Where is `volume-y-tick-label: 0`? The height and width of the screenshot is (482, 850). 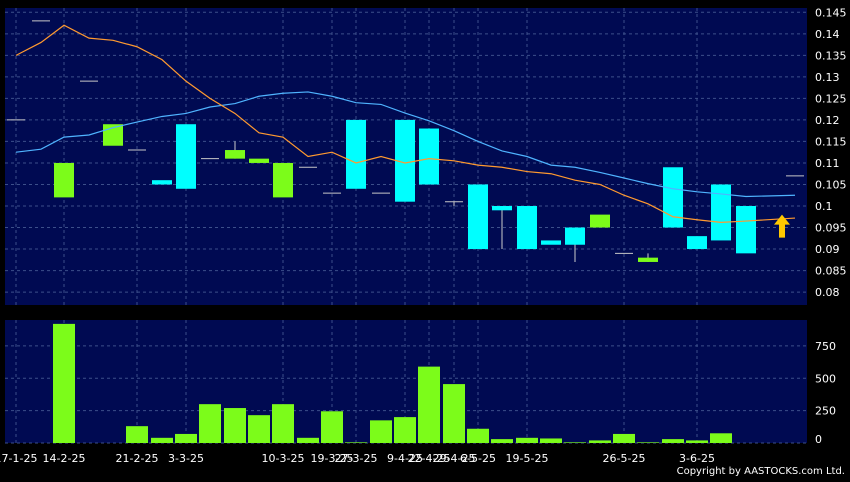
volume-y-tick-label: 0 is located at coordinates (818, 439).